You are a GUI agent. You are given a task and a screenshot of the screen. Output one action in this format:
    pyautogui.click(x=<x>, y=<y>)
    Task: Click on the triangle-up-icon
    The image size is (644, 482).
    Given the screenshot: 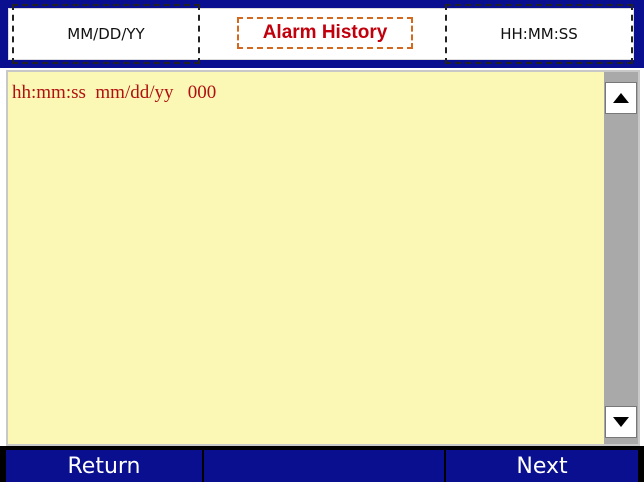 What is the action you would take?
    pyautogui.click(x=621, y=98)
    